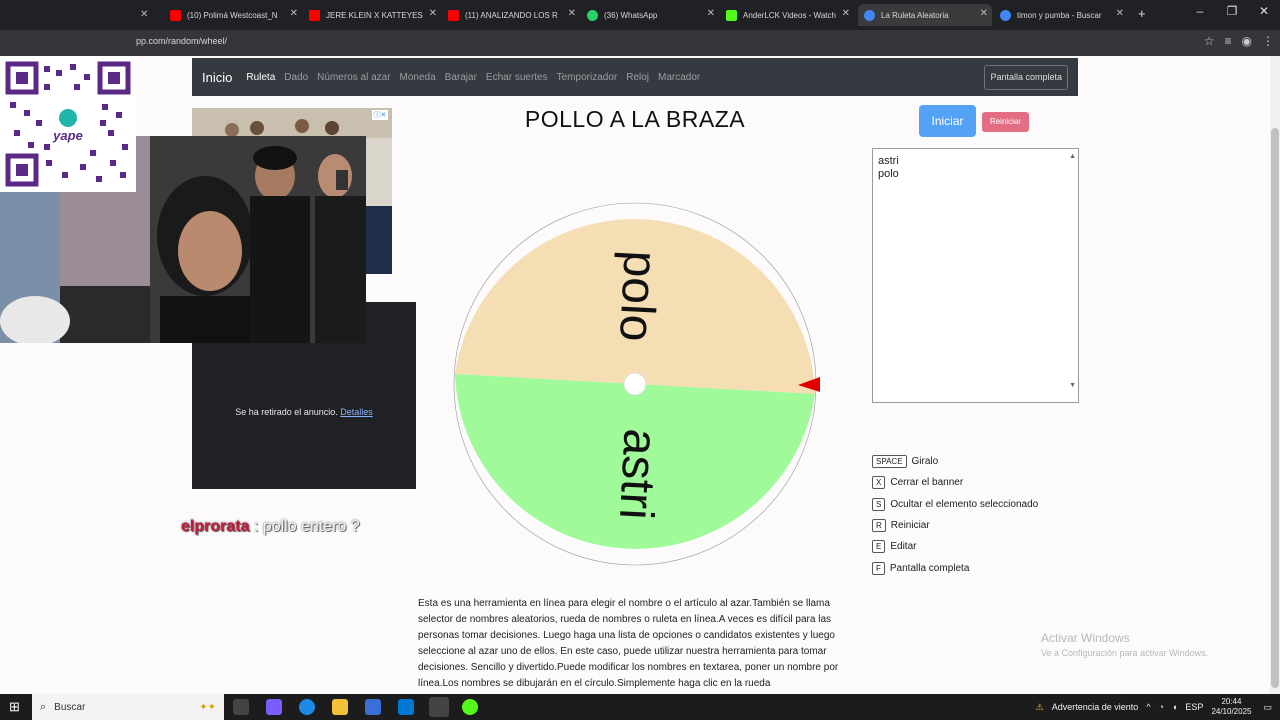 This screenshot has height=720, width=1280. I want to click on maximize-icon: ❐, so click(1232, 15).